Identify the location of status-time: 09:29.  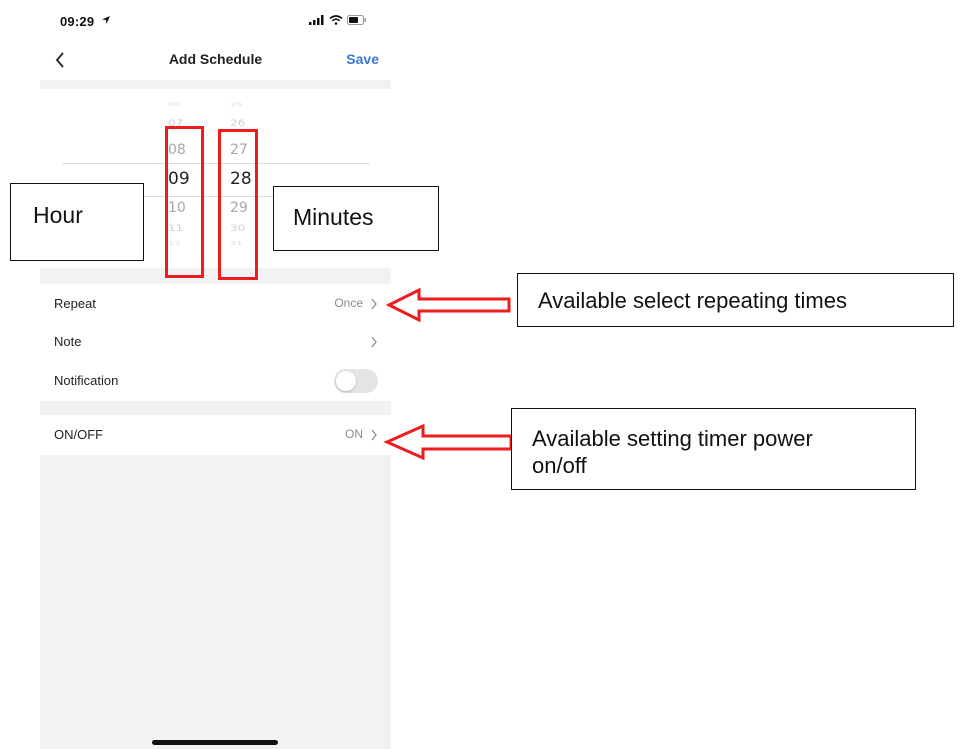
(77, 21).